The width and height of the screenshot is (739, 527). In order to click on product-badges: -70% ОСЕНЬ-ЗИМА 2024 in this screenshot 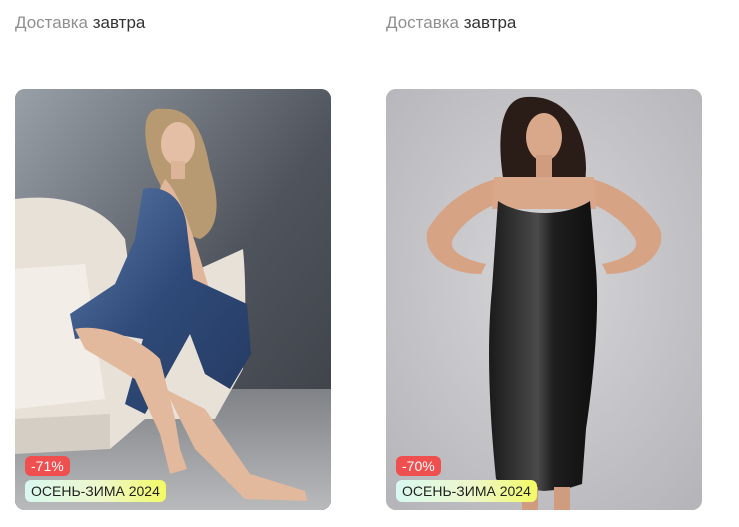, I will do `click(466, 479)`.